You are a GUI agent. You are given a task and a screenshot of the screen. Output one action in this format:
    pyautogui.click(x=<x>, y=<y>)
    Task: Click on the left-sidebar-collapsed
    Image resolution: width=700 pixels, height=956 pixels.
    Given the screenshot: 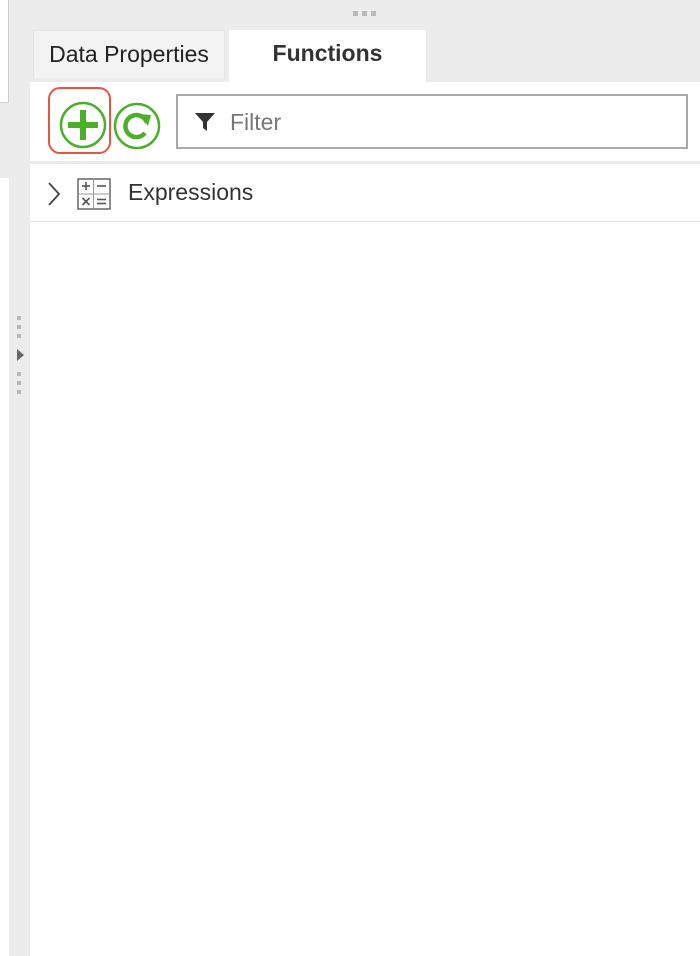 What is the action you would take?
    pyautogui.click(x=15, y=478)
    